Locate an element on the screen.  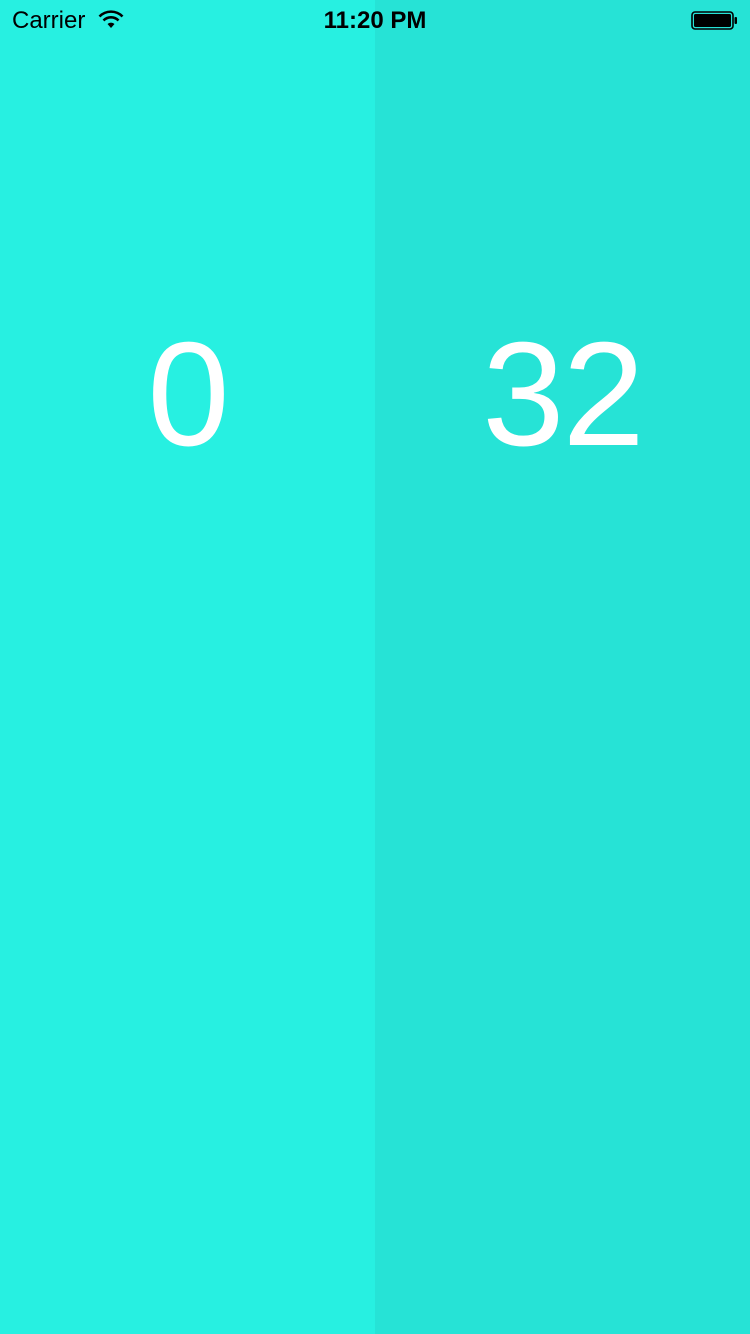
left-score: 0 is located at coordinates (188, 394).